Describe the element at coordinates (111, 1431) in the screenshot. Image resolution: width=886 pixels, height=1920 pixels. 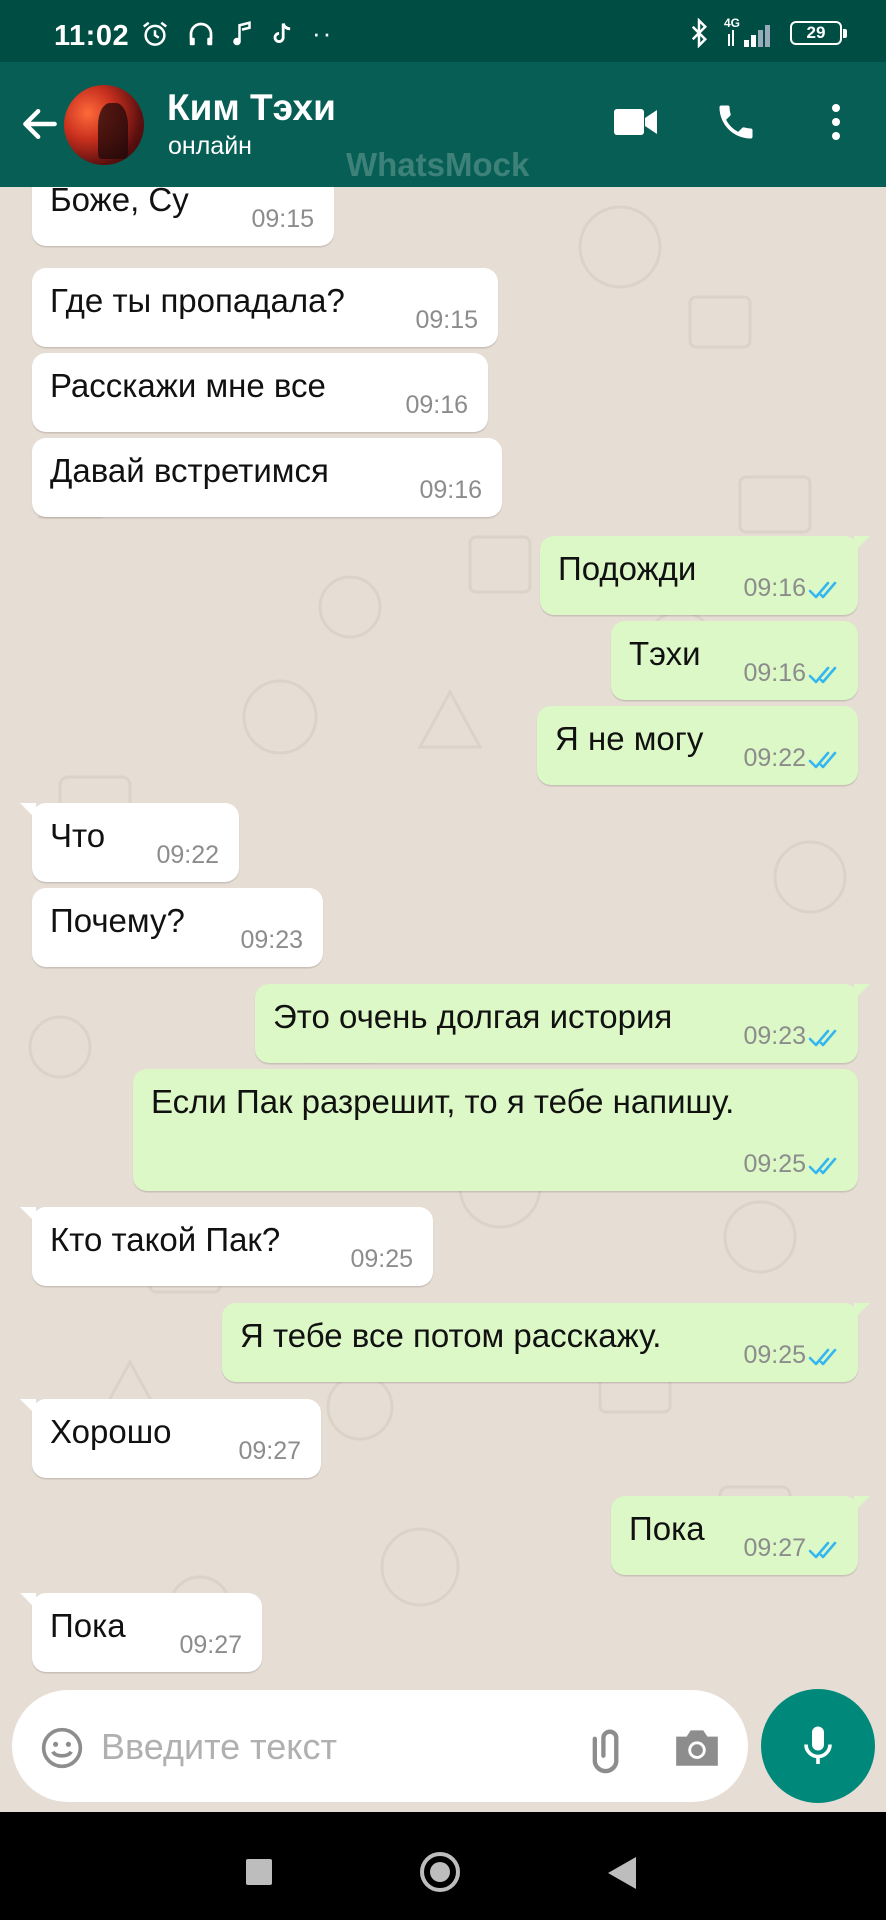
I see `message-text: Хорошо` at that location.